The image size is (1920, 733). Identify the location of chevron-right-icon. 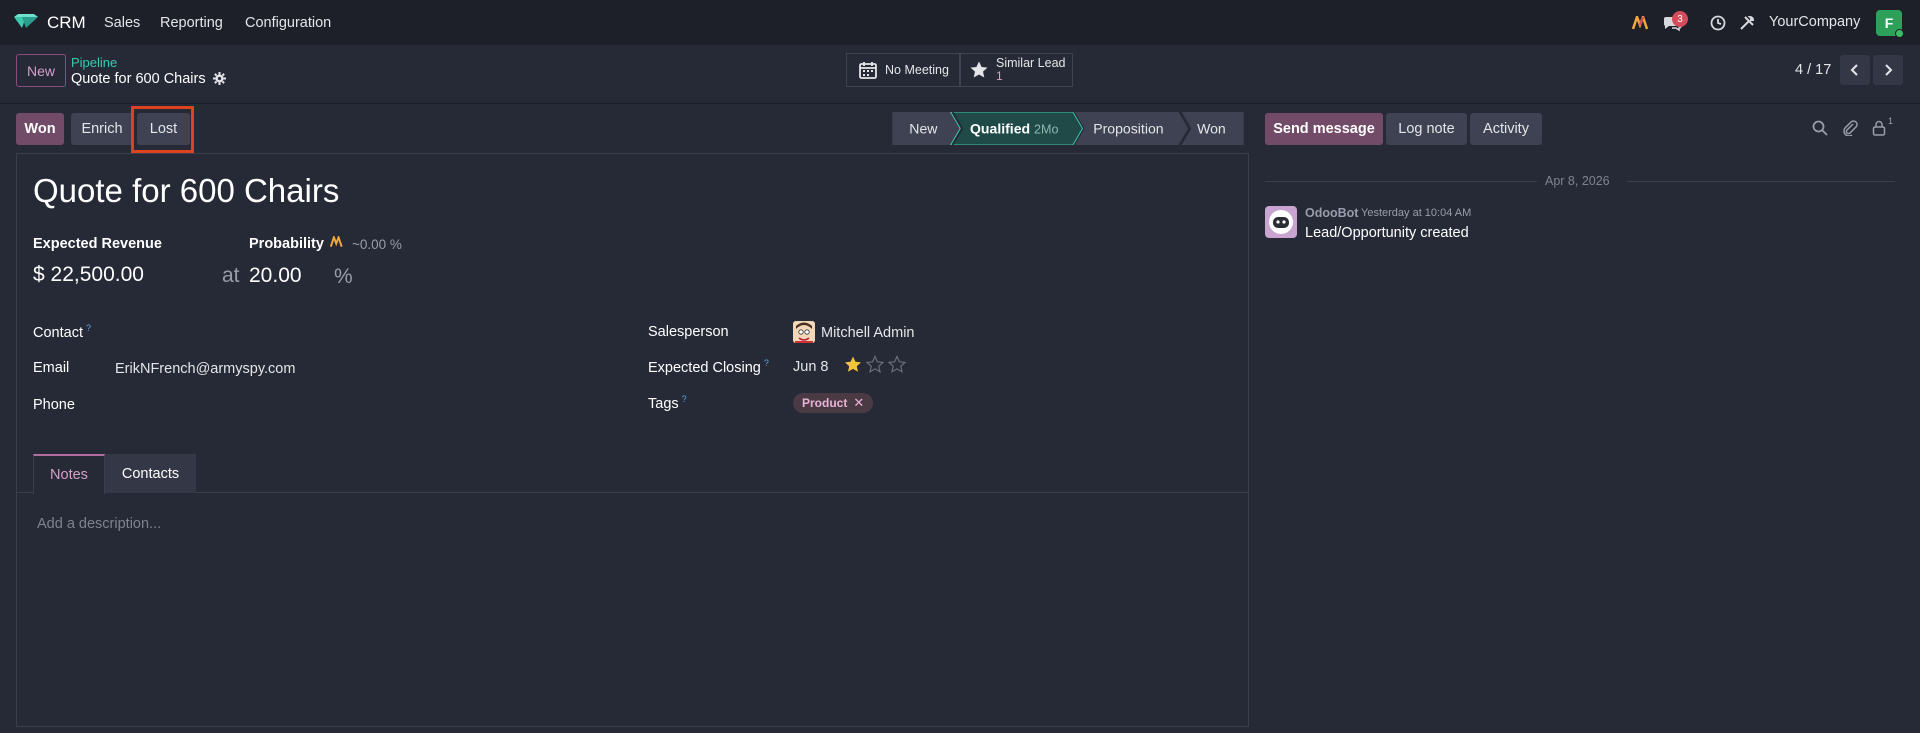
(1889, 70).